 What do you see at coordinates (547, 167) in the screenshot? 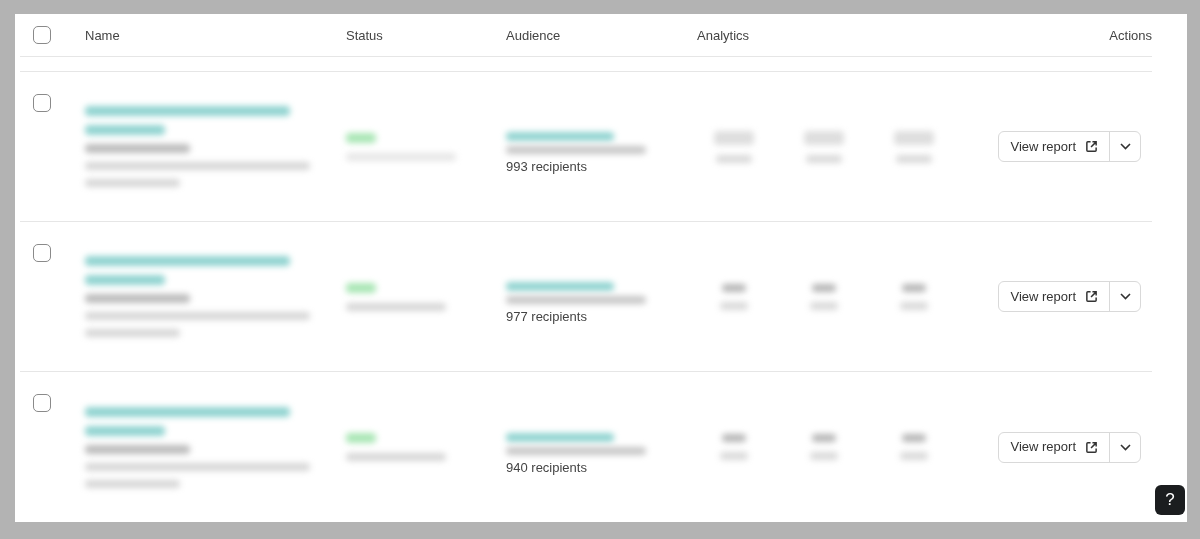
I see `recipients-count: 993 recipients` at bounding box center [547, 167].